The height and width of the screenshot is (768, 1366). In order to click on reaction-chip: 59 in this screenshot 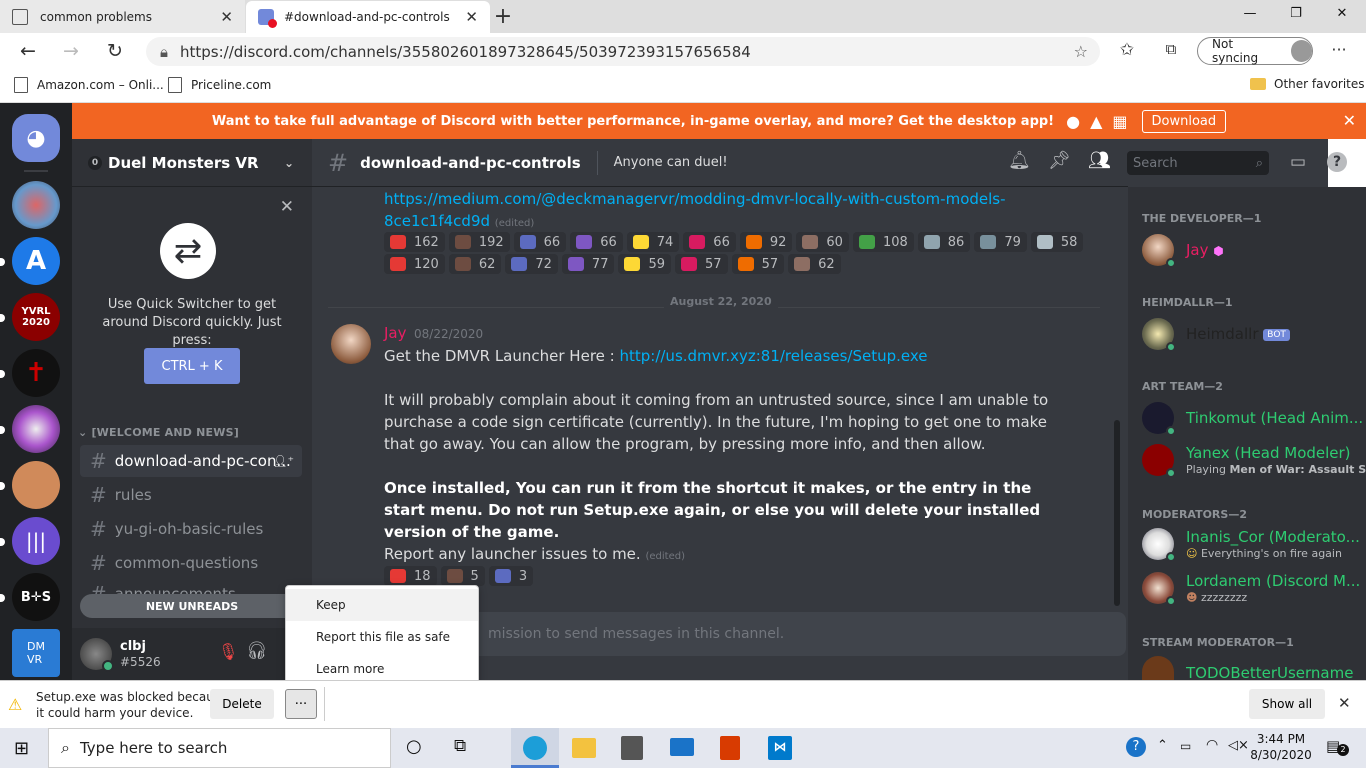, I will do `click(645, 264)`.